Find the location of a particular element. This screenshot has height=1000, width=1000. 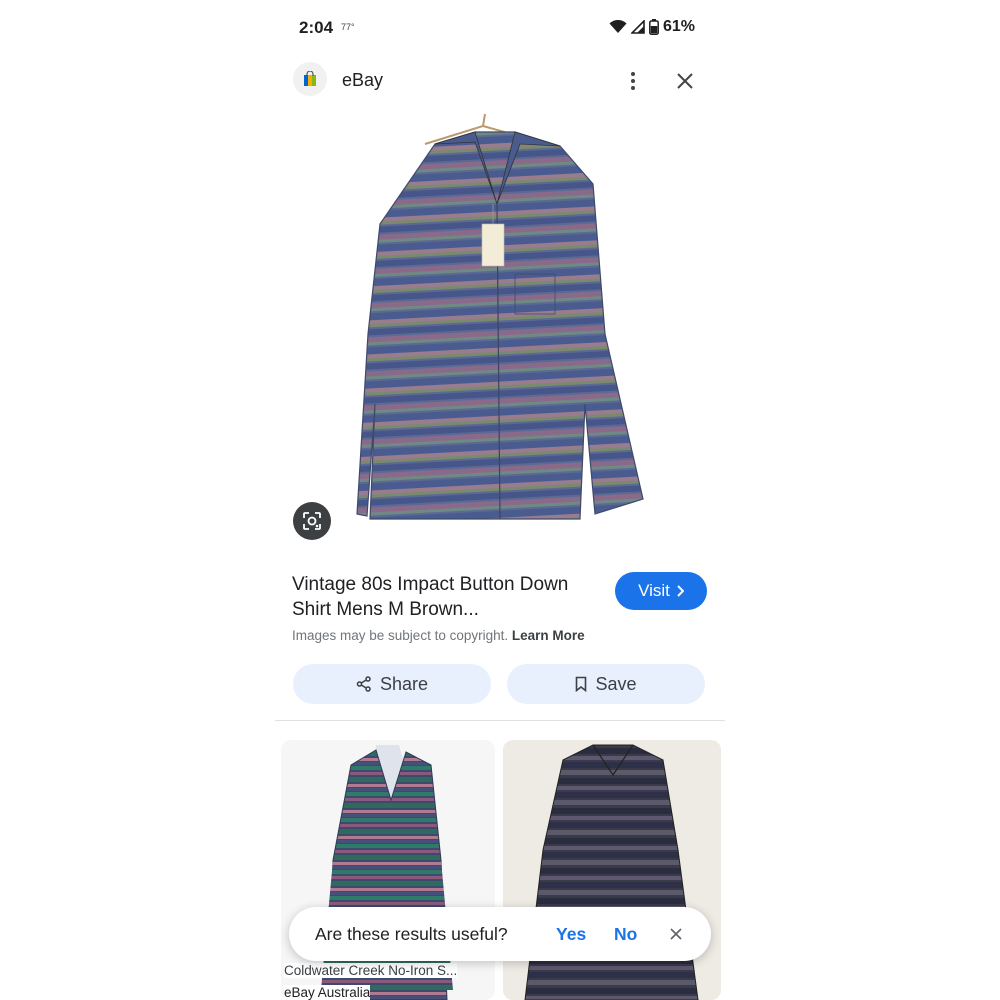

share-button: Share is located at coordinates (392, 684).